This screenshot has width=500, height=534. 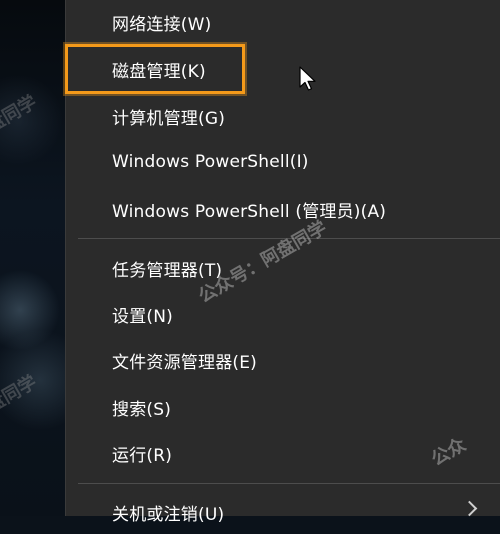 I want to click on menu-item-disk-management: 磁盘管理(K), so click(x=283, y=69).